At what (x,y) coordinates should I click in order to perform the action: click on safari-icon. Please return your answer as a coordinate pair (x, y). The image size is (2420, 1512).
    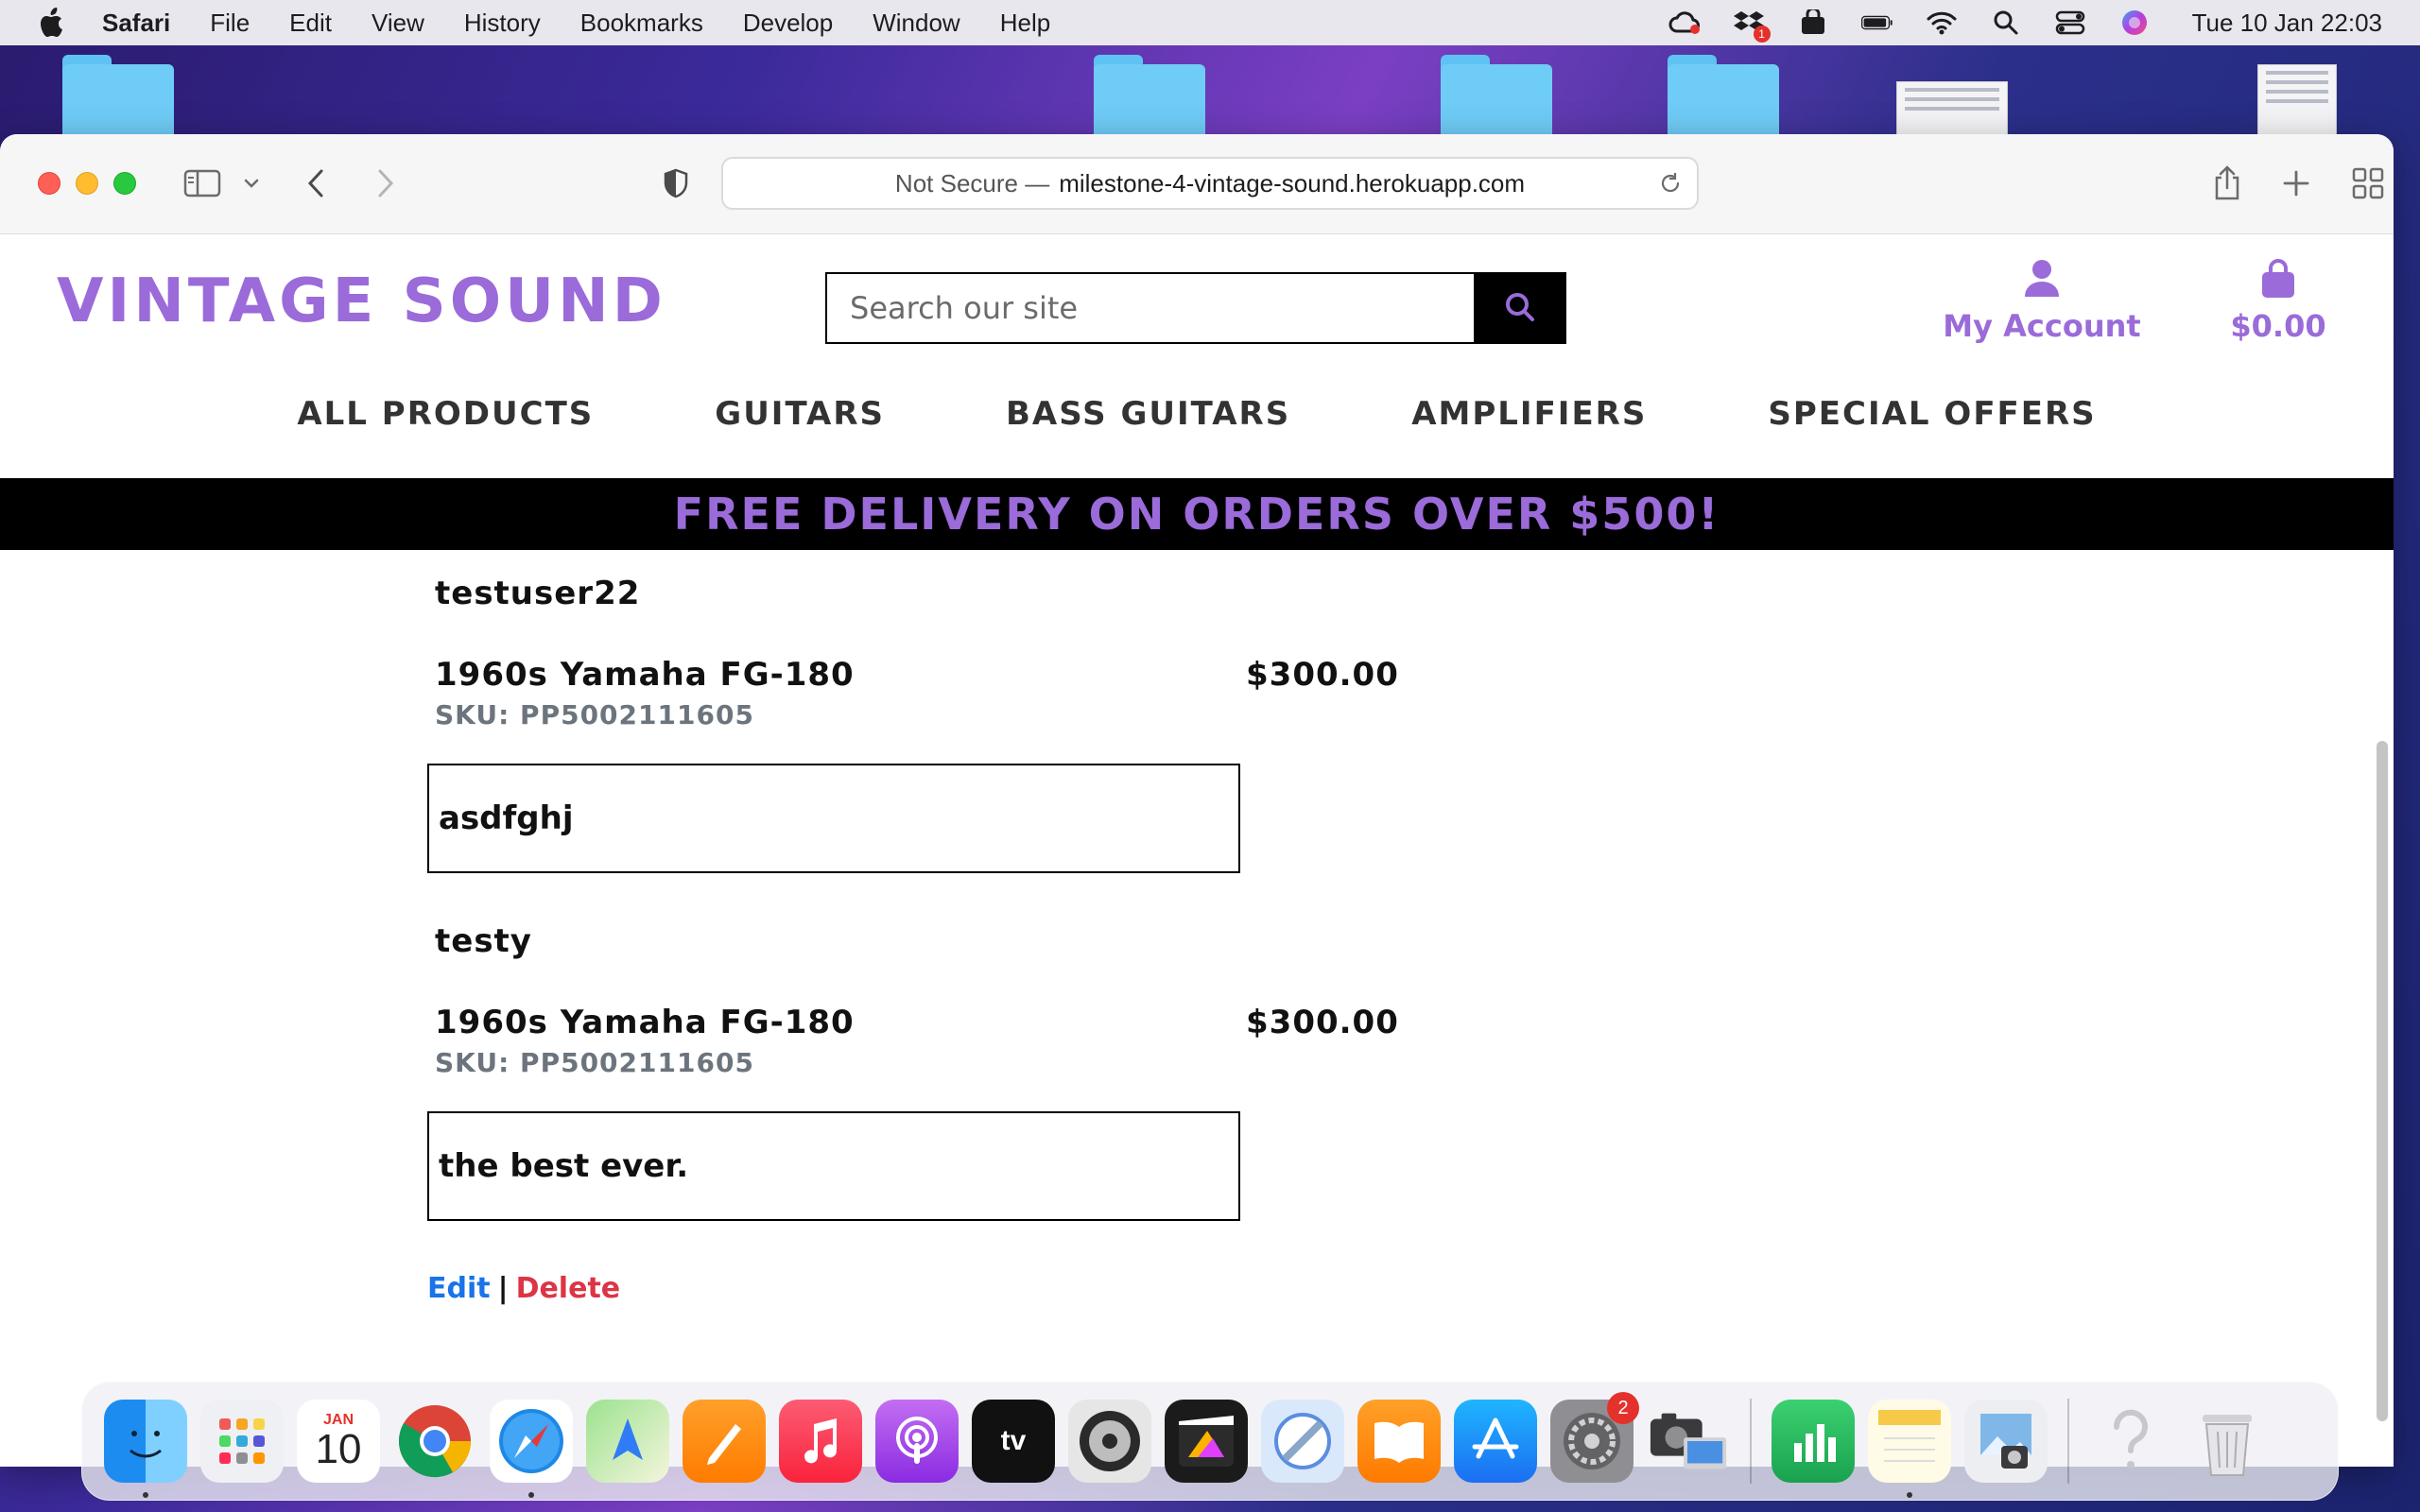
    Looking at the image, I should click on (531, 1449).